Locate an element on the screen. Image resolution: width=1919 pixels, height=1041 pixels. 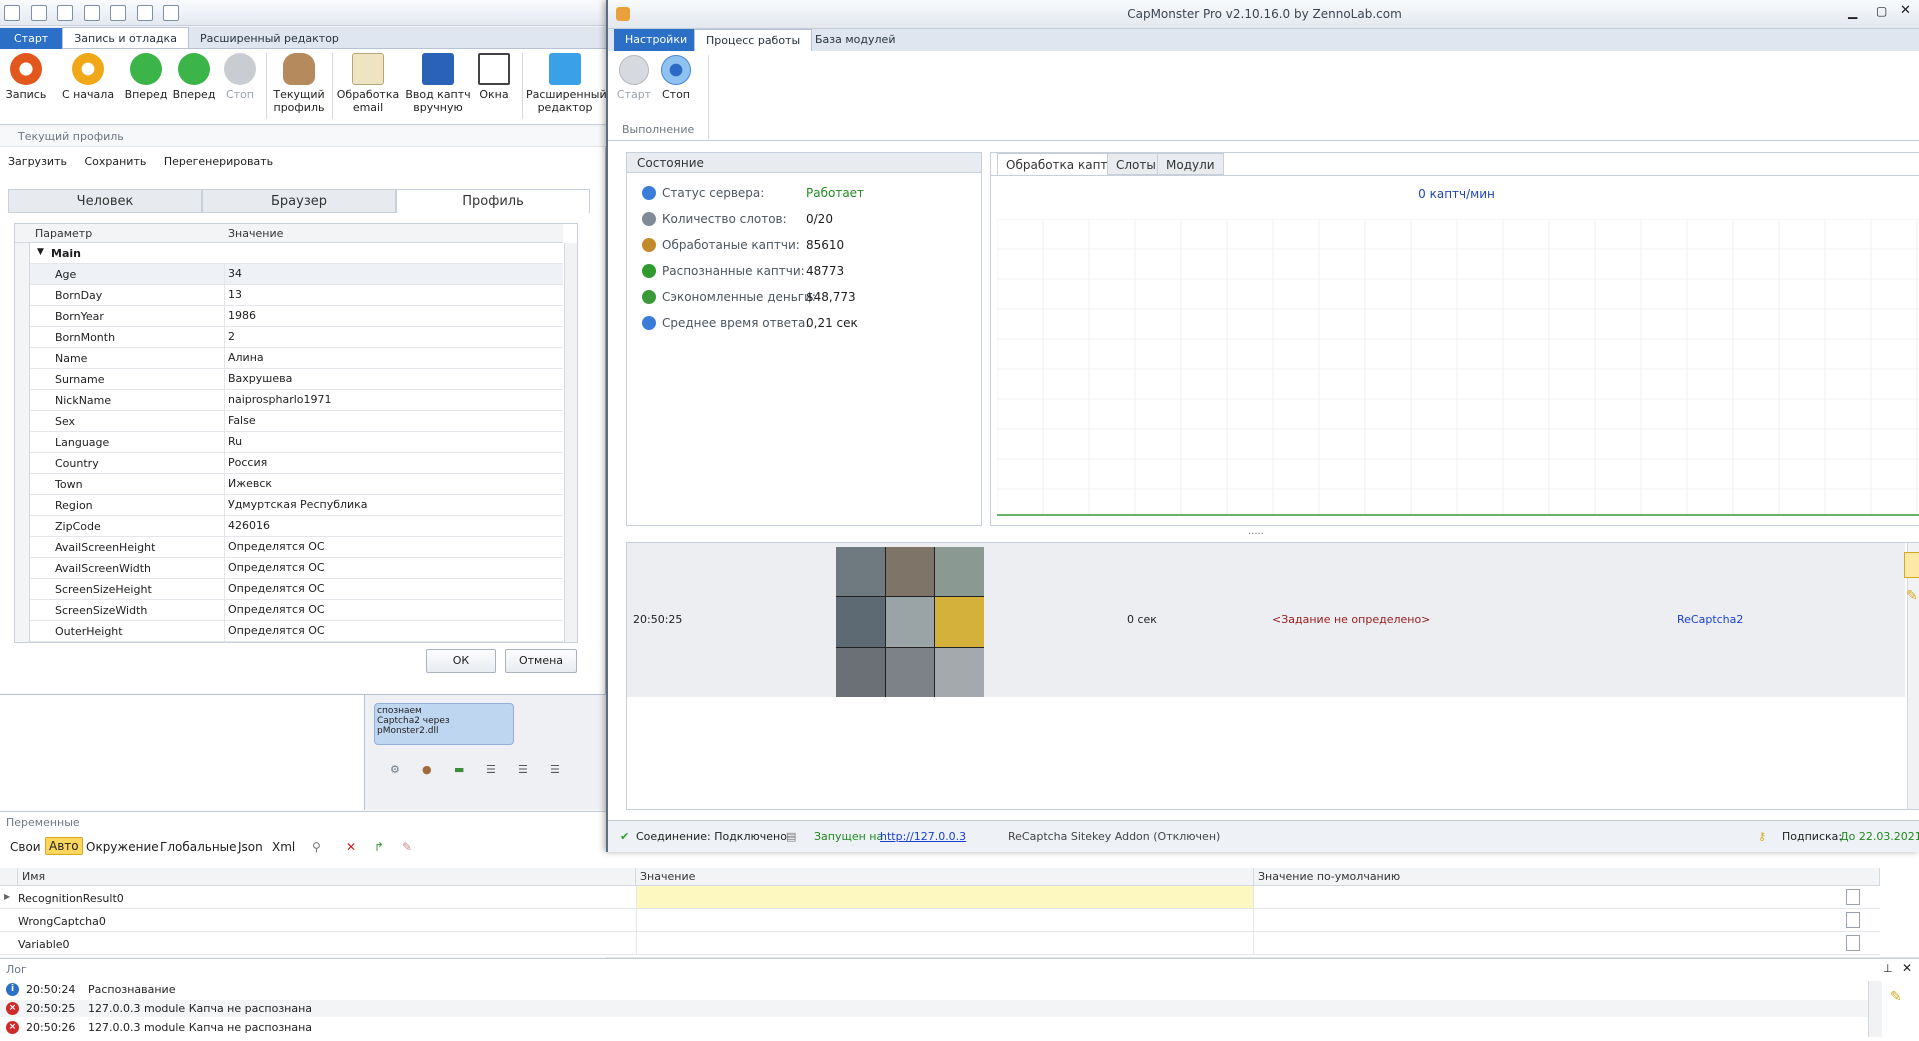
tab-auto: Авто is located at coordinates (64, 846).